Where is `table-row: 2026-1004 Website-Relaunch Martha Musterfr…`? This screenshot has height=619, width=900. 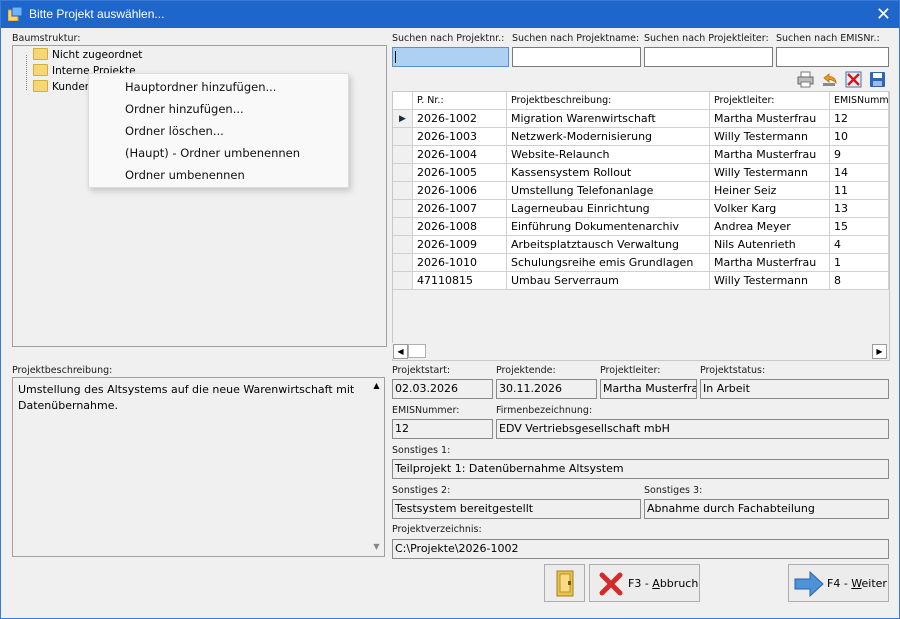
table-row: 2026-1004 Website-Relaunch Martha Musterfr… is located at coordinates (641, 155).